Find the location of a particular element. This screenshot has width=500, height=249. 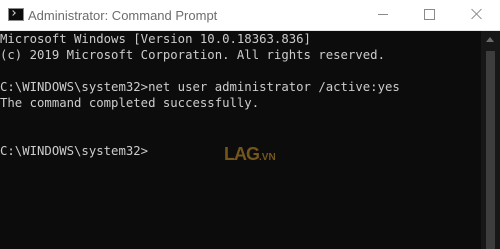

minimize-button is located at coordinates (383, 15).